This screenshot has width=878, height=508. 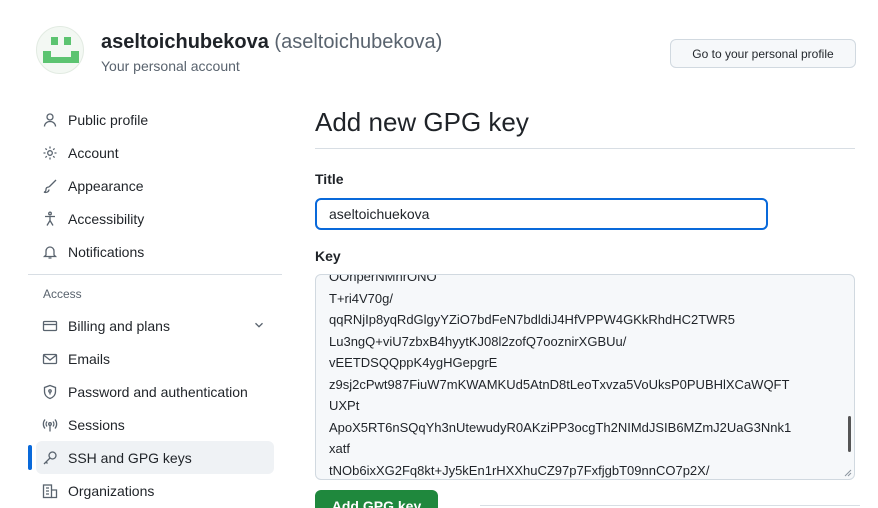 I want to click on sidebar-item-appearance: Appearance, so click(x=155, y=185).